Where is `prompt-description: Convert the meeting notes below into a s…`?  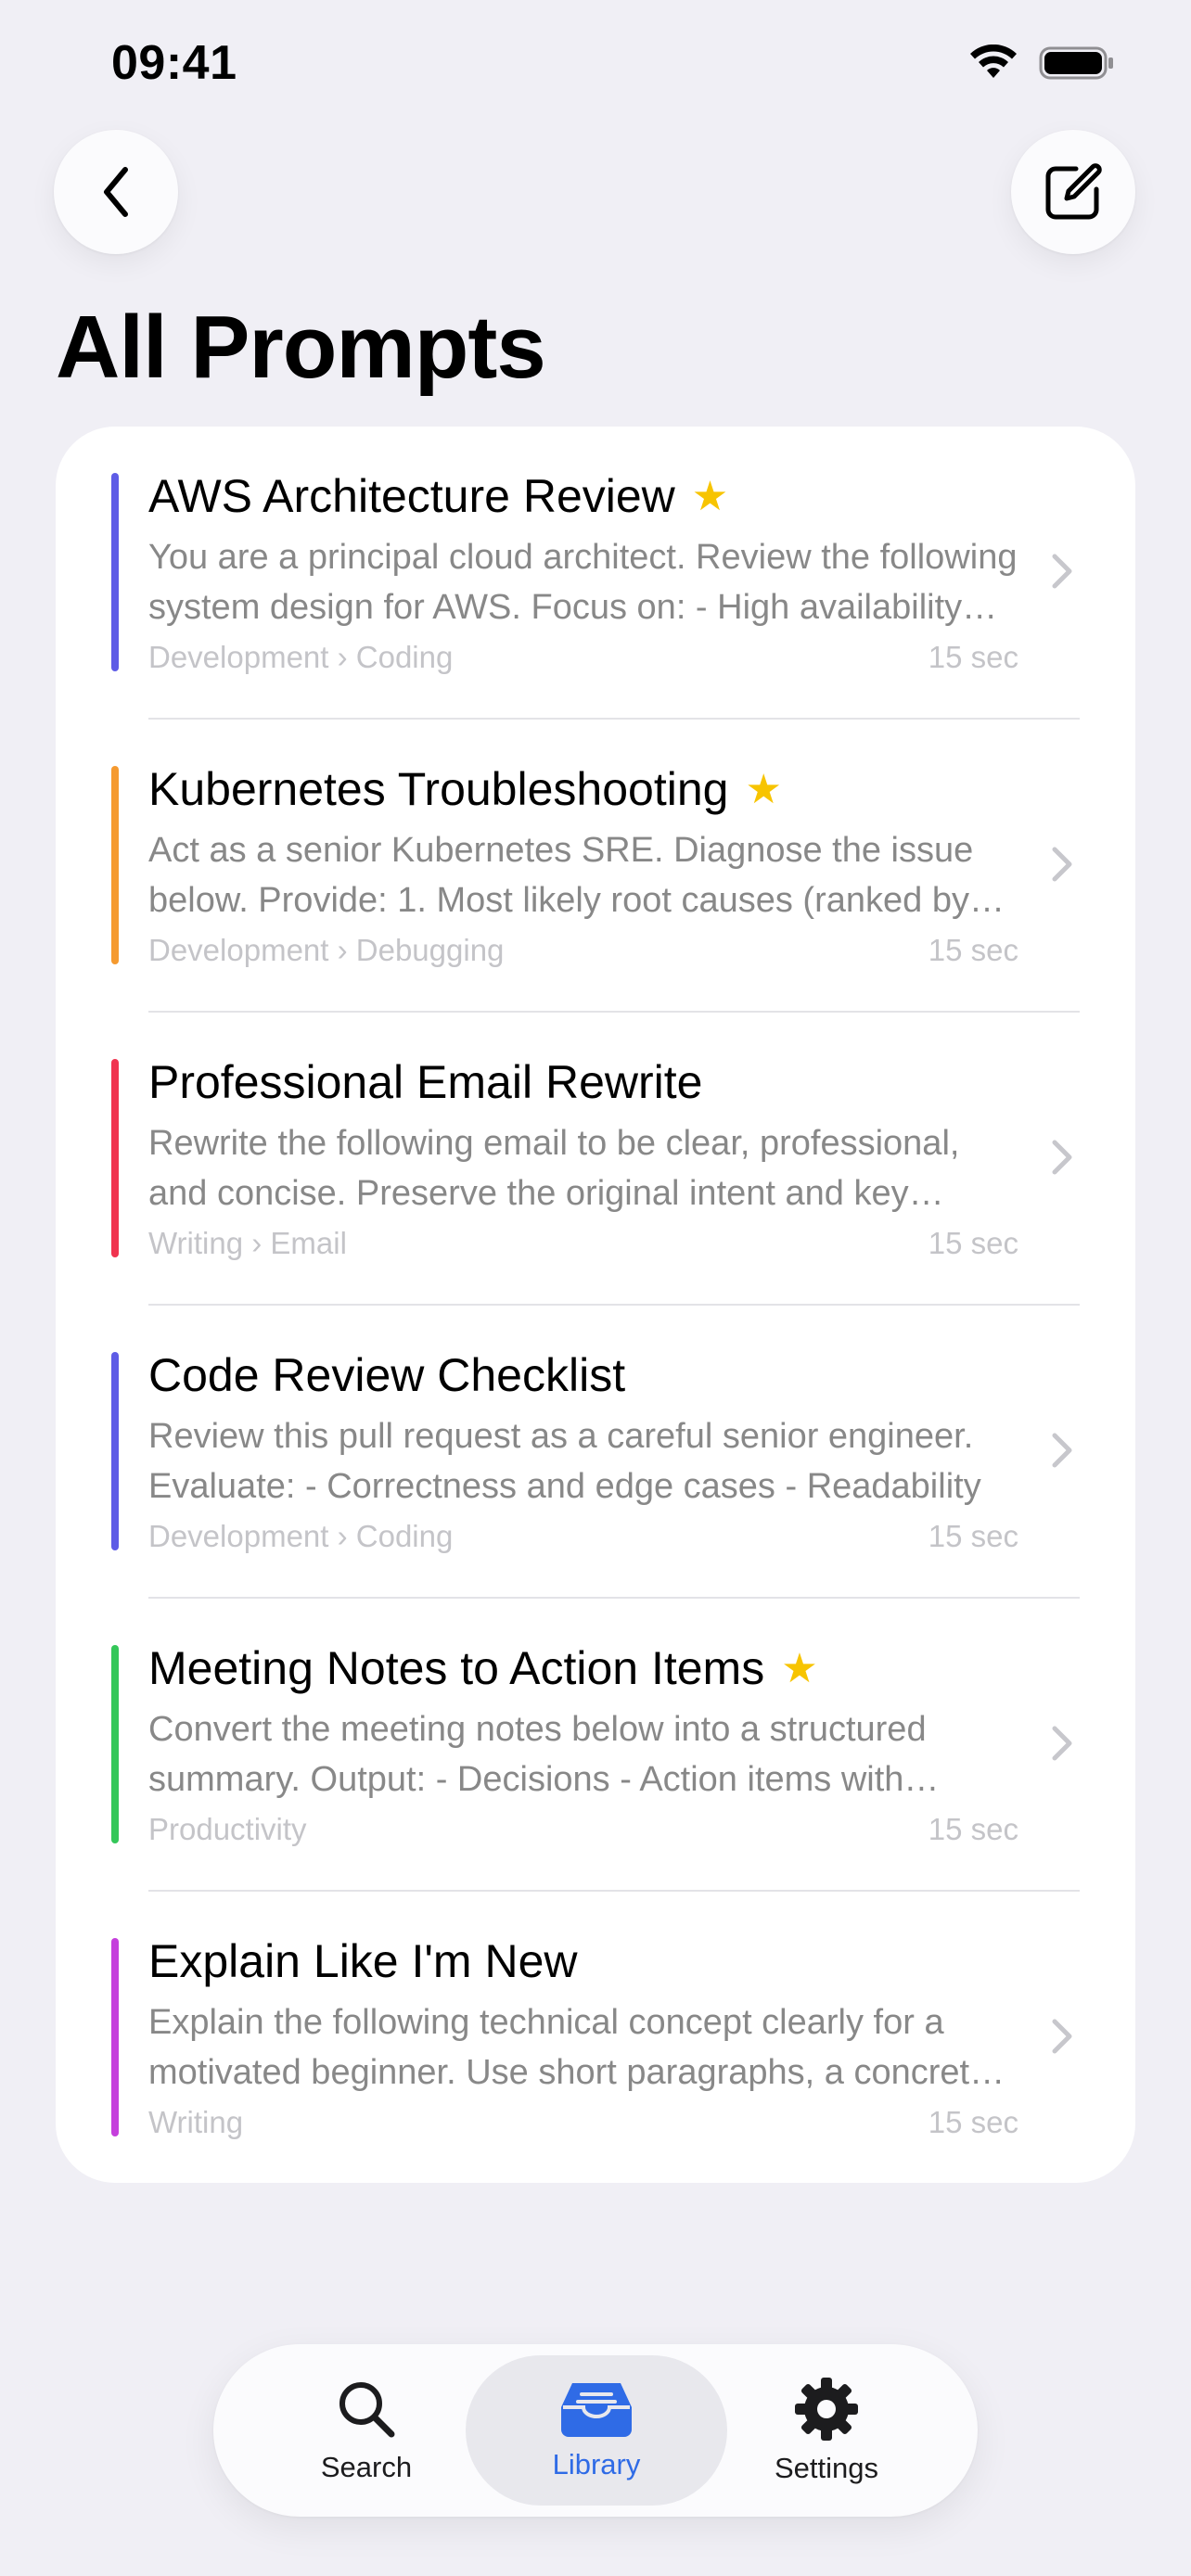
prompt-description: Convert the meeting notes below into a s… is located at coordinates (537, 1754).